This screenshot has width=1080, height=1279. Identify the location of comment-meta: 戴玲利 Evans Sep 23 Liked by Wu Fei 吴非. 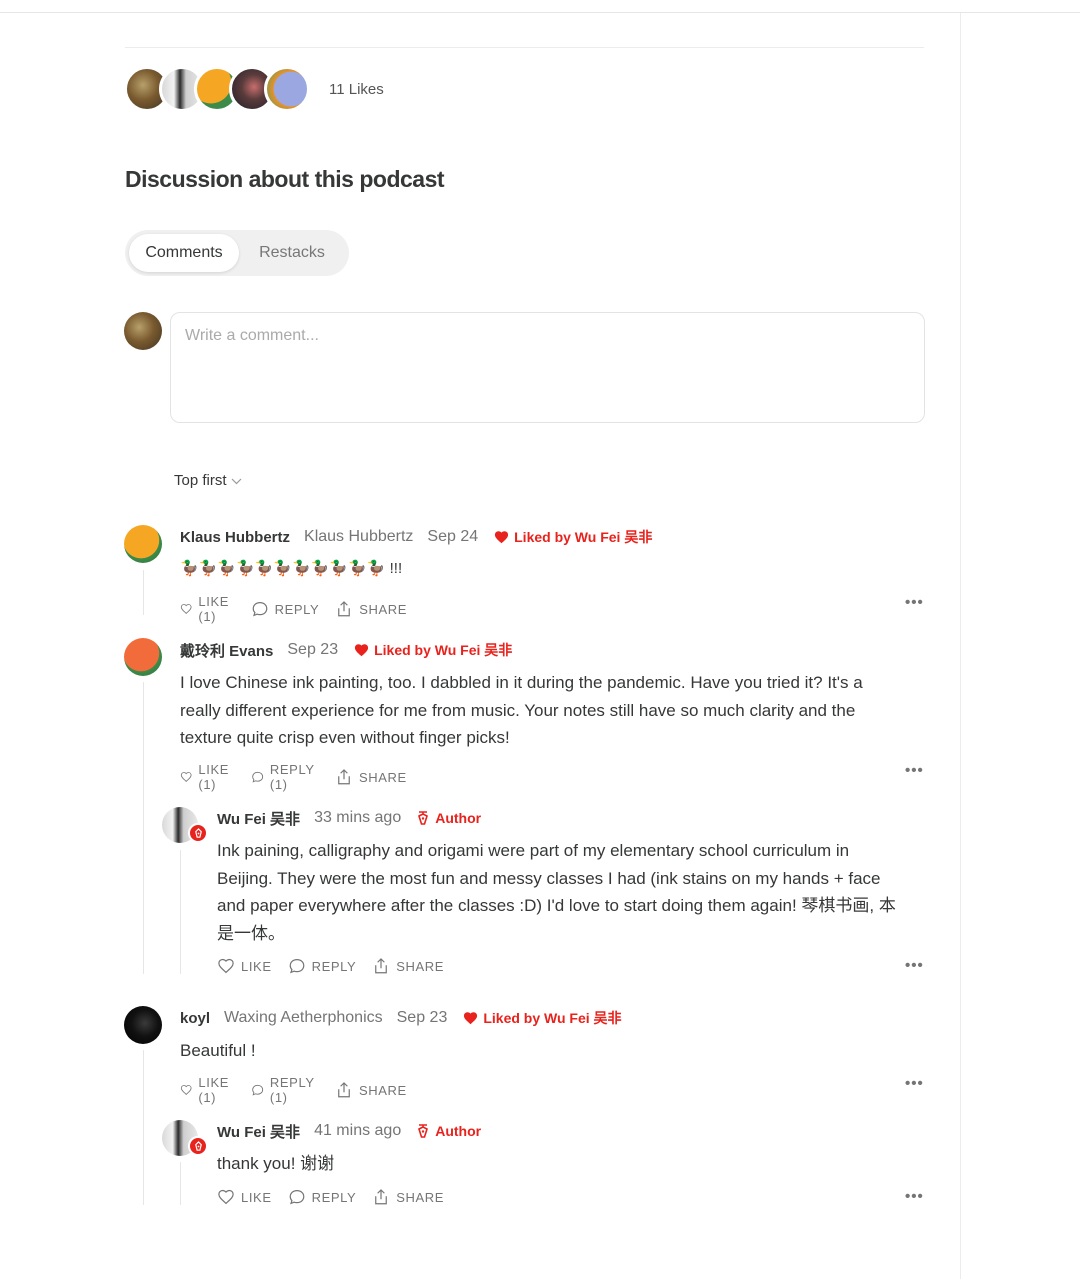
(346, 650).